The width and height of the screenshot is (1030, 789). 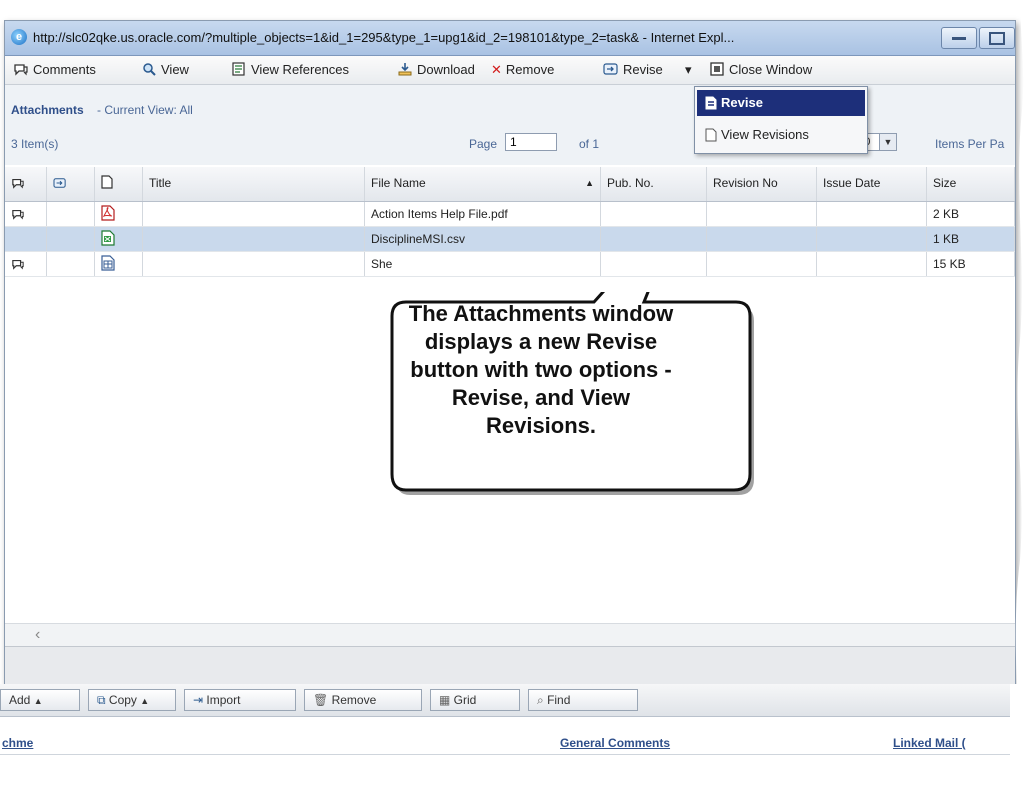 I want to click on file-name-cell: DisciplineMSI.csv, so click(x=483, y=239).